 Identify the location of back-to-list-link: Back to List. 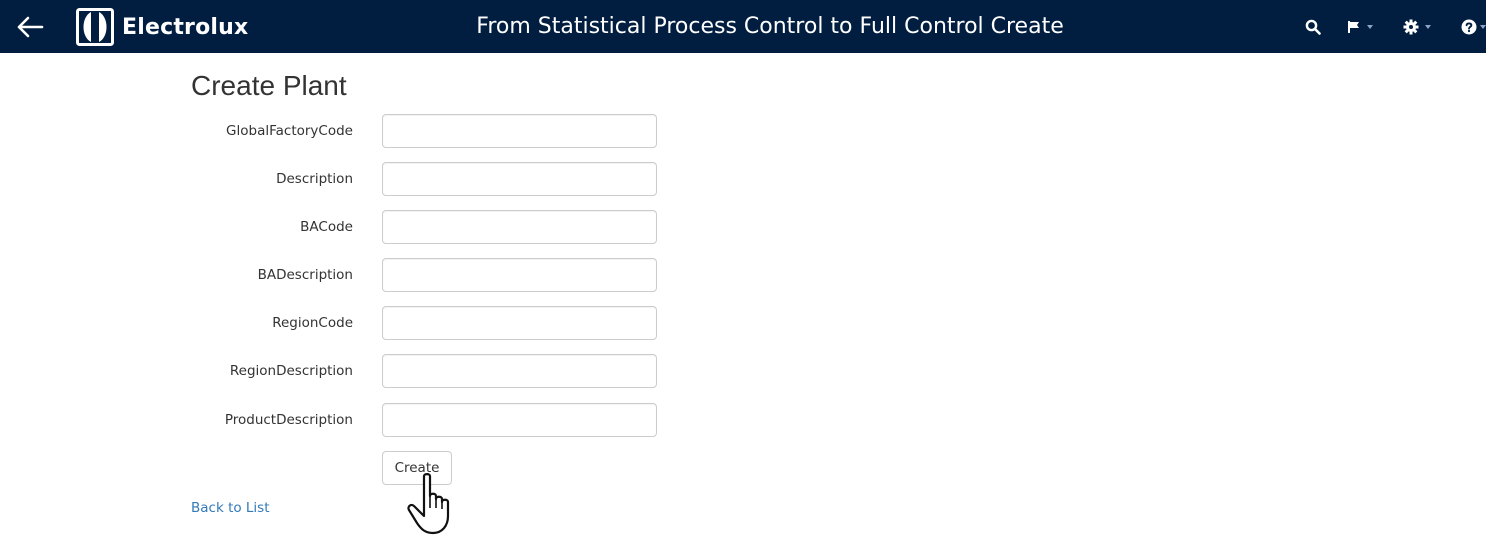
(230, 508).